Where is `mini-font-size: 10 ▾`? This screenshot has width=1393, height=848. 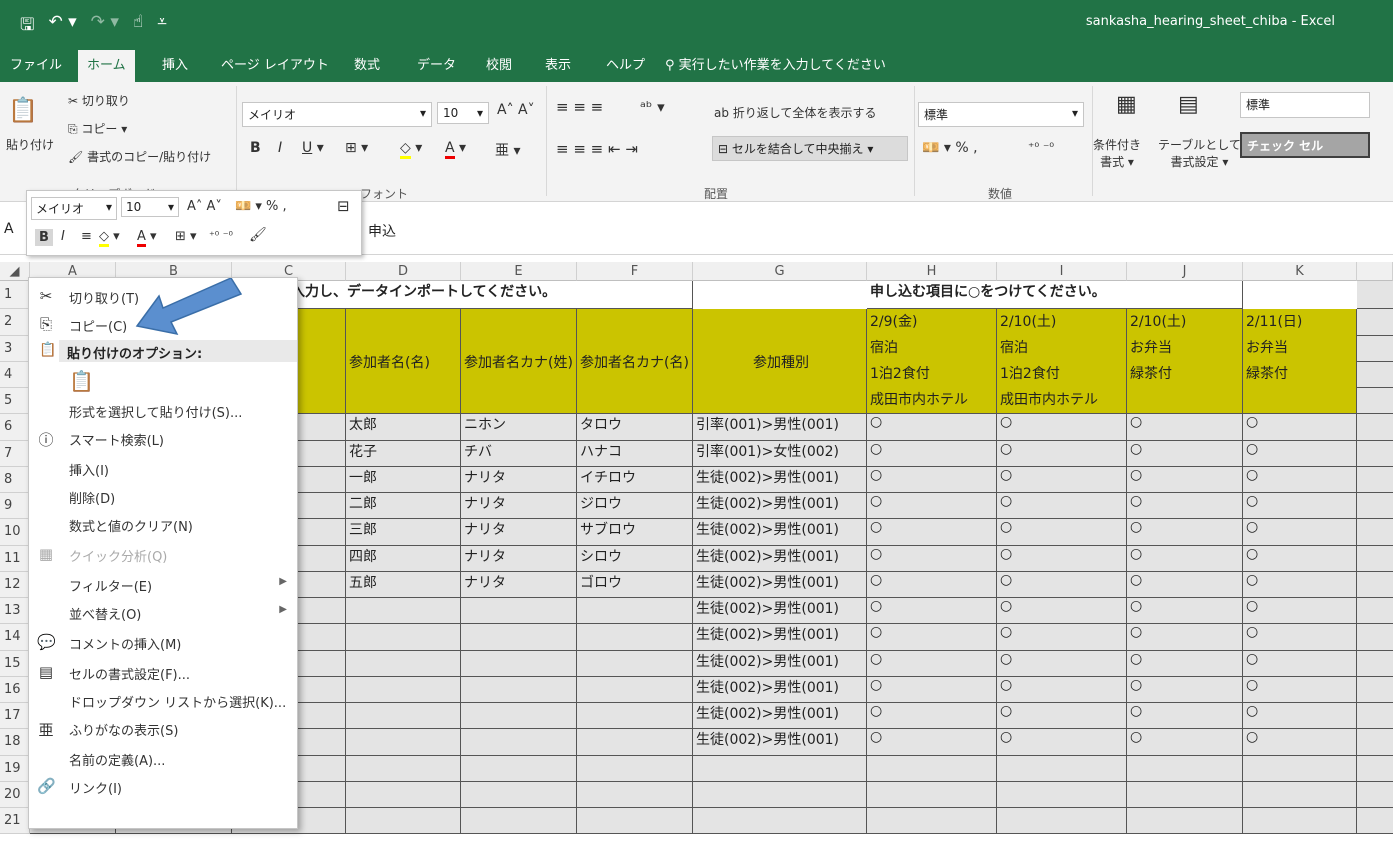 mini-font-size: 10 ▾ is located at coordinates (150, 207).